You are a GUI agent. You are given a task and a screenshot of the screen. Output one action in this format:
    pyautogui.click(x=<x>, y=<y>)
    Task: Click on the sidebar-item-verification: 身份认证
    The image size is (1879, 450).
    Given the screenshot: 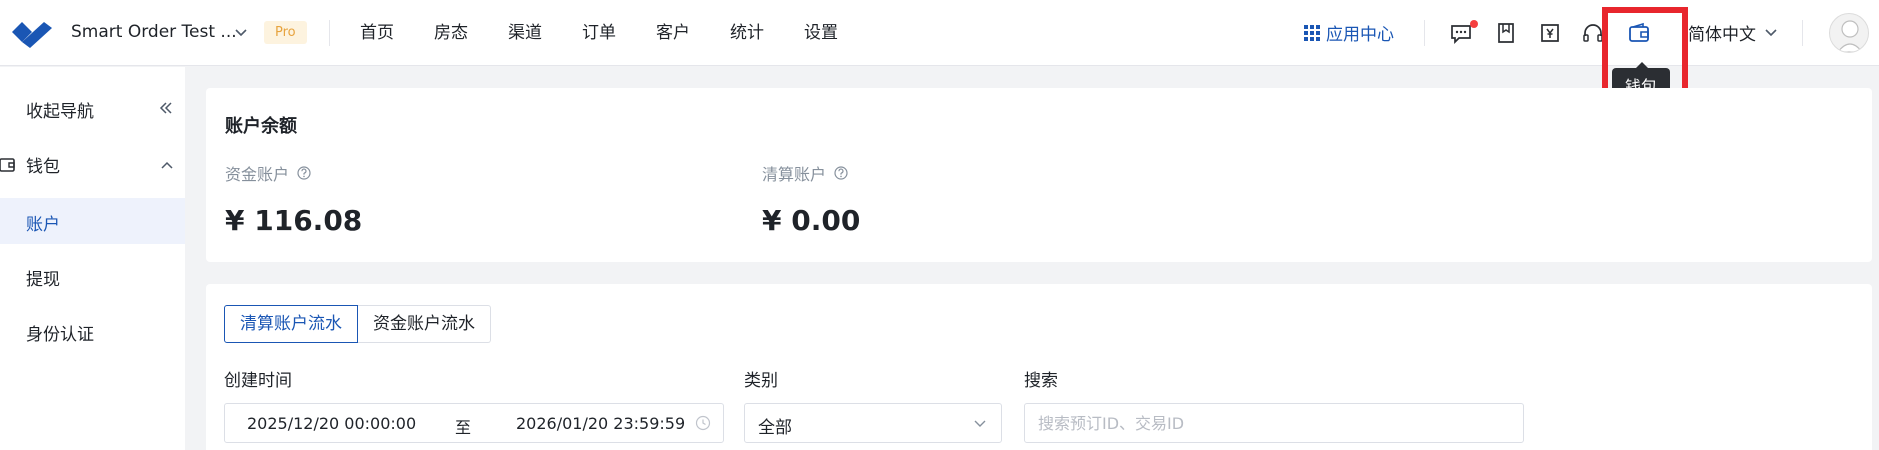 What is the action you would take?
    pyautogui.click(x=60, y=332)
    